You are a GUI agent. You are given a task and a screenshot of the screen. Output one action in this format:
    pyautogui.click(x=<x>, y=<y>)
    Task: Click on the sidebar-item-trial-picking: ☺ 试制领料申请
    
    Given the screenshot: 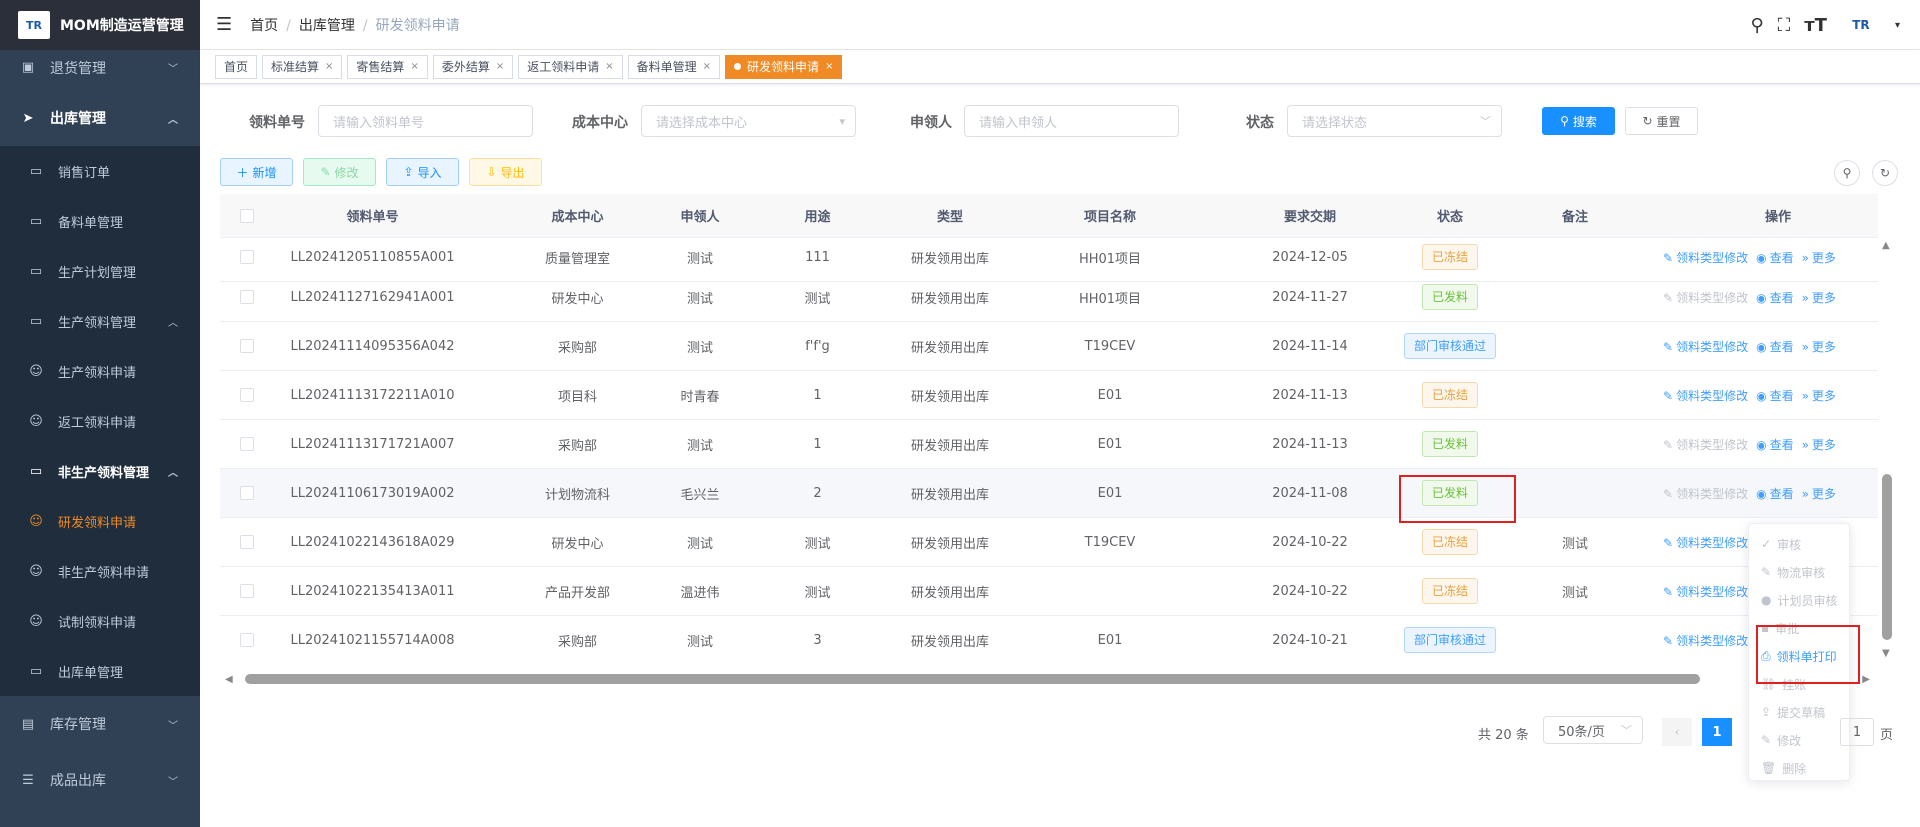 What is the action you would take?
    pyautogui.click(x=100, y=621)
    